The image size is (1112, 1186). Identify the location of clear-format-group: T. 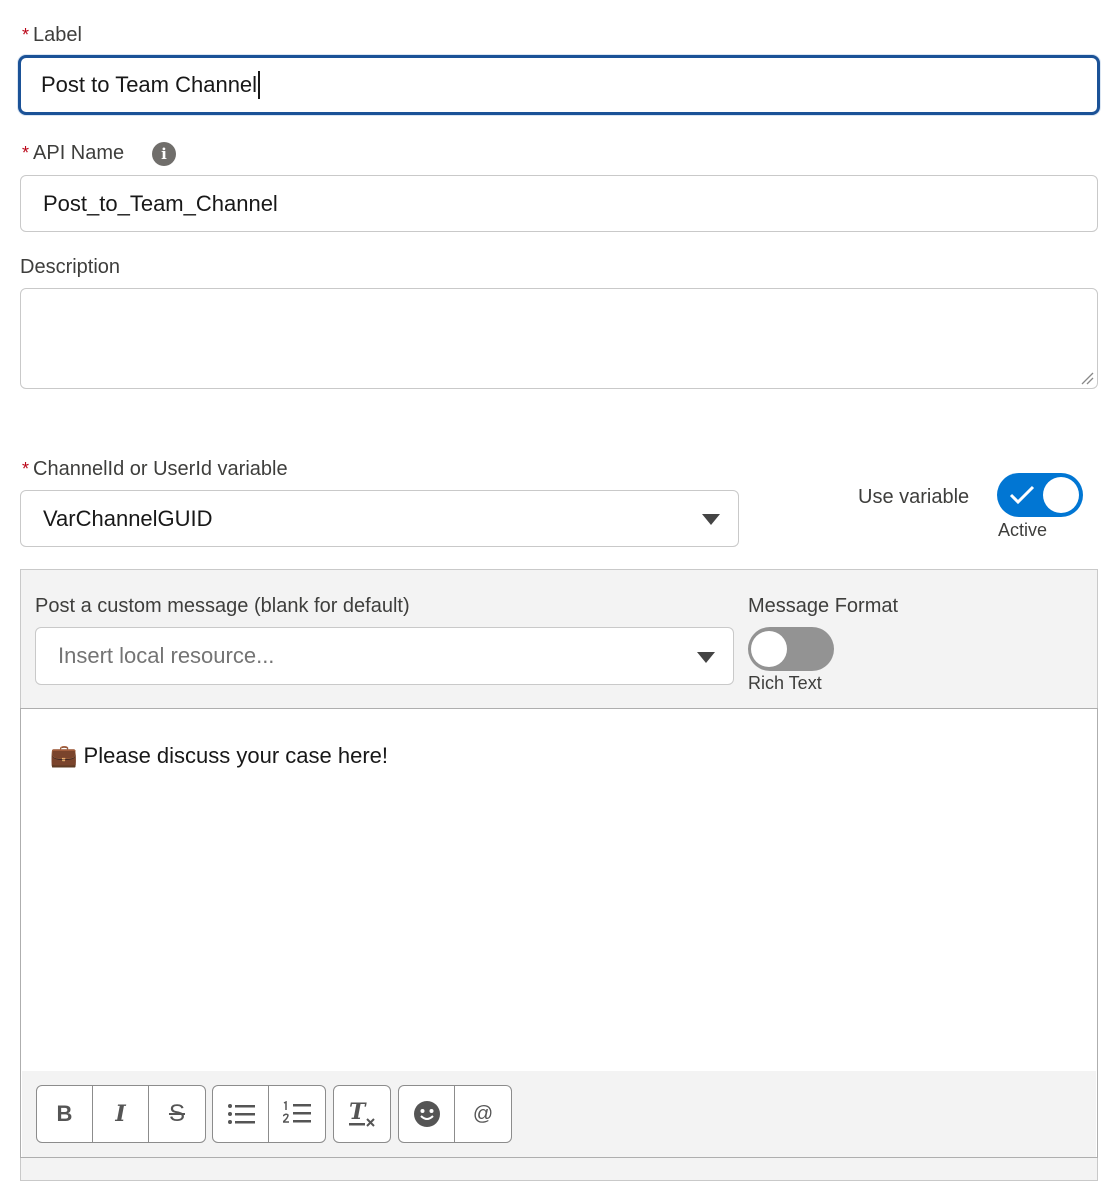
(362, 1114).